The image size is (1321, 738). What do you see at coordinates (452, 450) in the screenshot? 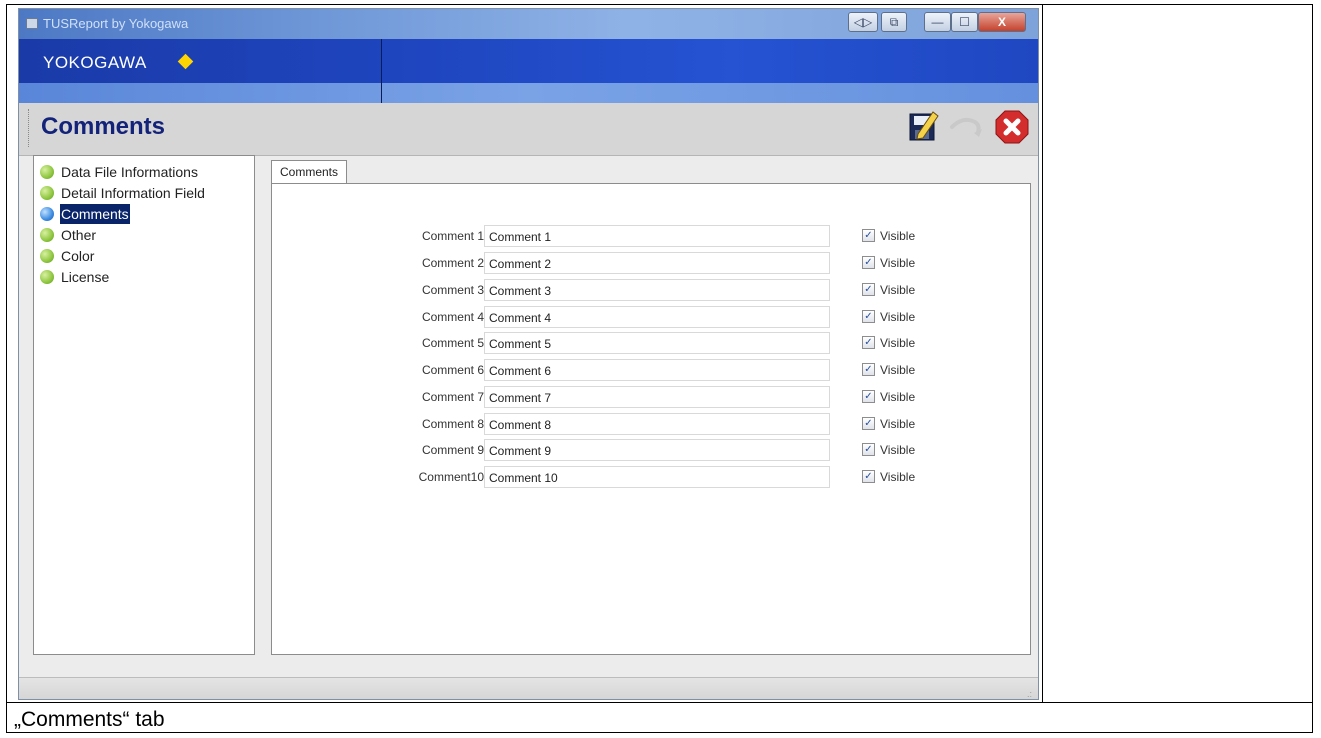
I see `comment-label: Comment 9` at bounding box center [452, 450].